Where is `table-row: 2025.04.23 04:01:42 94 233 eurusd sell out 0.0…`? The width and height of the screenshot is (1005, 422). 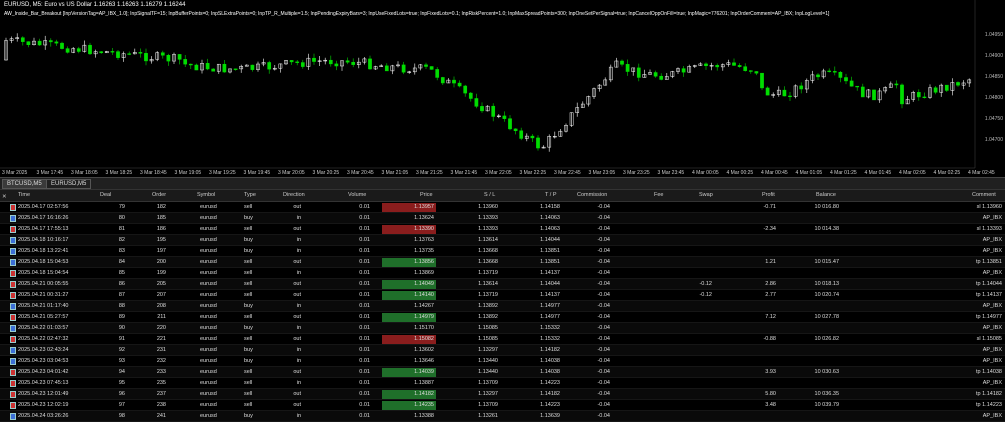
table-row: 2025.04.23 04:01:42 94 233 eurusd sell out 0.0… is located at coordinates (502, 372).